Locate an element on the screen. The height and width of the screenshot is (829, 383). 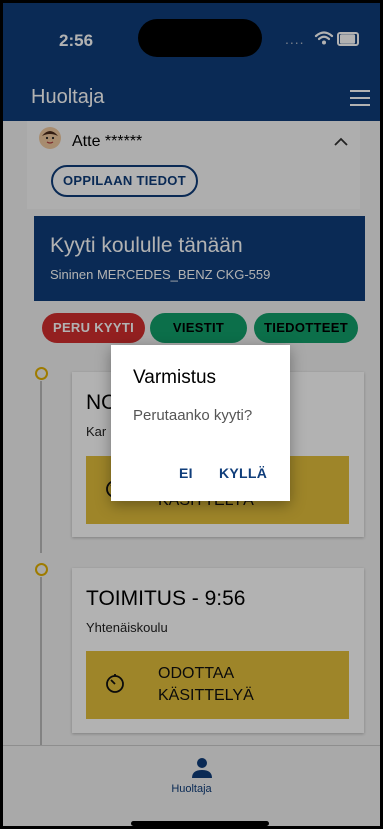
dialog-cancel-button: EI is located at coordinates (186, 473).